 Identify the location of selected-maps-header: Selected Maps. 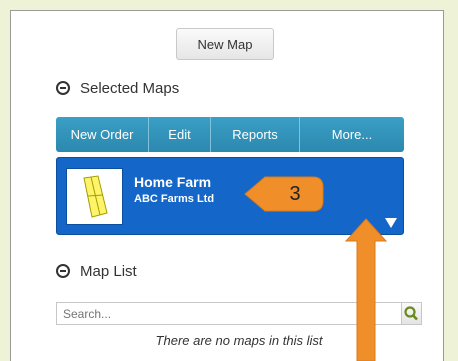
(117, 88).